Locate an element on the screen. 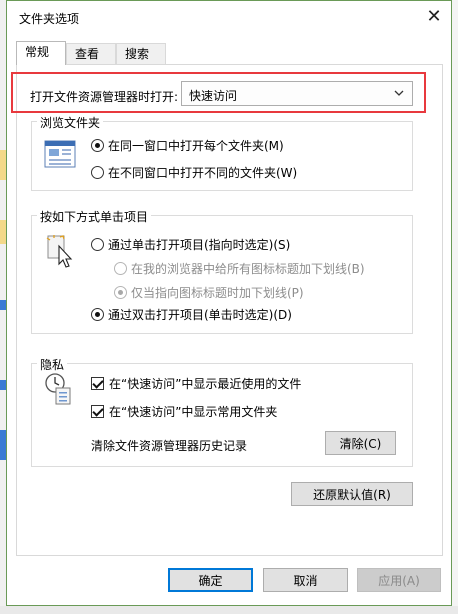 The image size is (458, 614). open-explorer-dropdown: 快速访问 is located at coordinates (297, 93).